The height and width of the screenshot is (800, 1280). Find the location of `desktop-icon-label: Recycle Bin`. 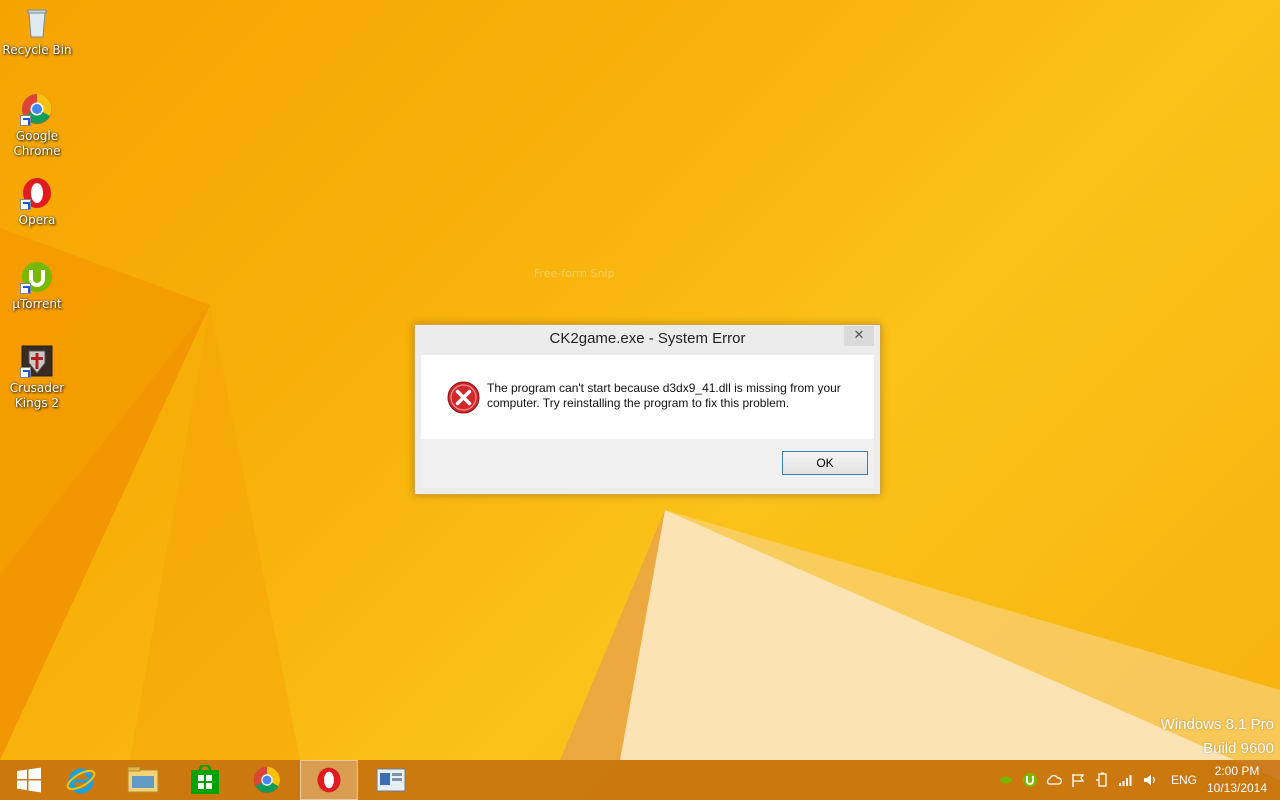

desktop-icon-label: Recycle Bin is located at coordinates (37, 50).